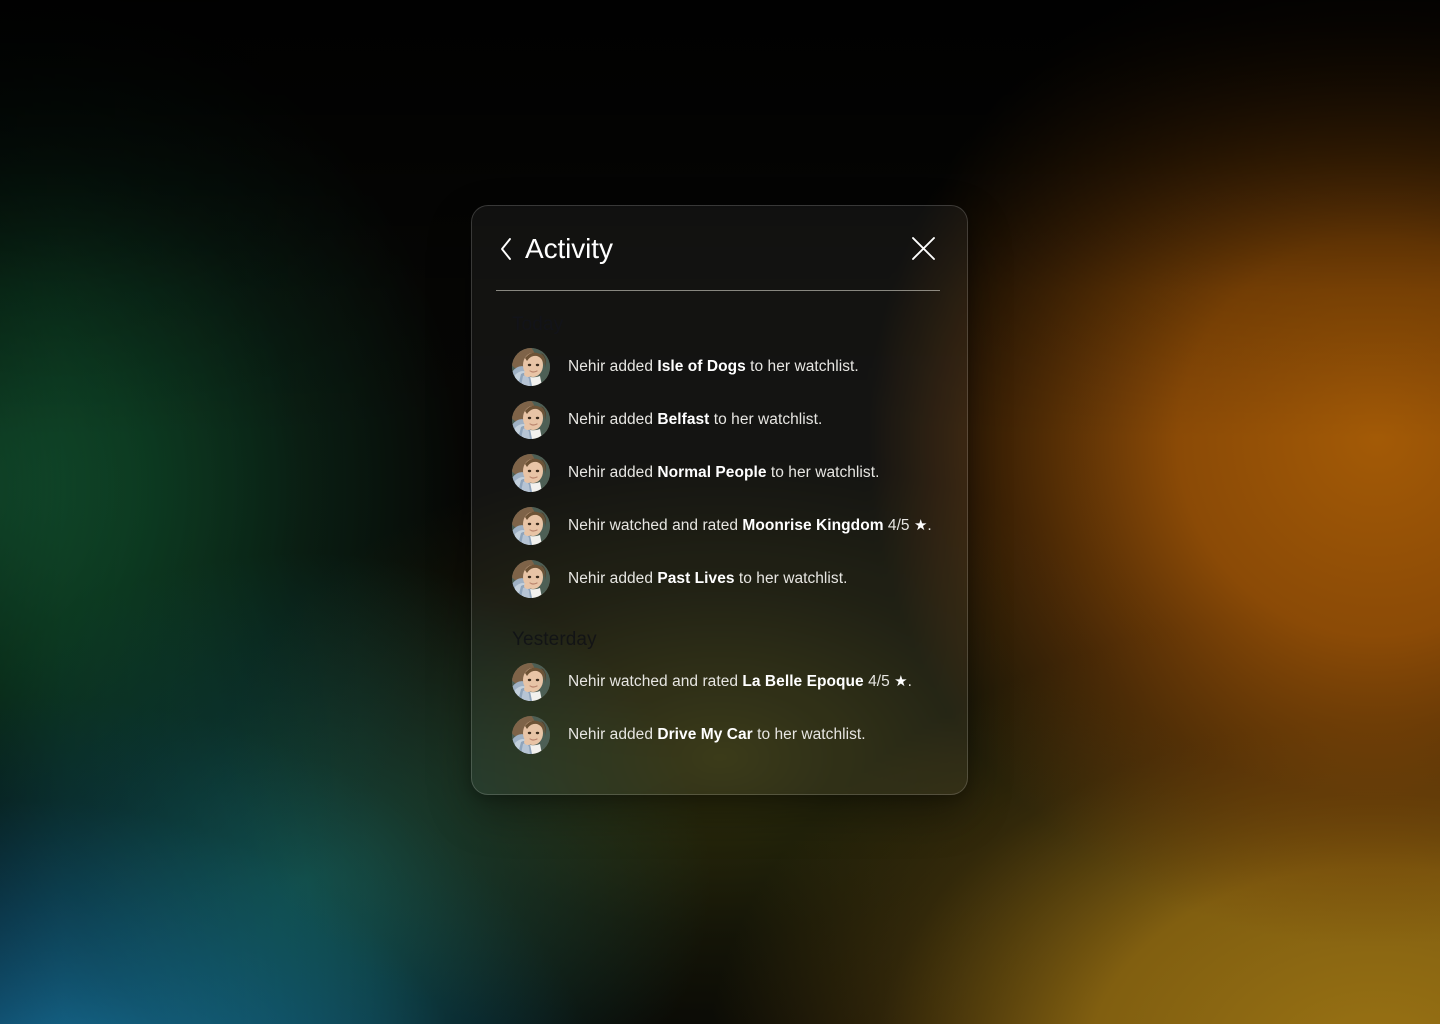  Describe the element at coordinates (718, 290) in the screenshot. I see `header-divider` at that location.